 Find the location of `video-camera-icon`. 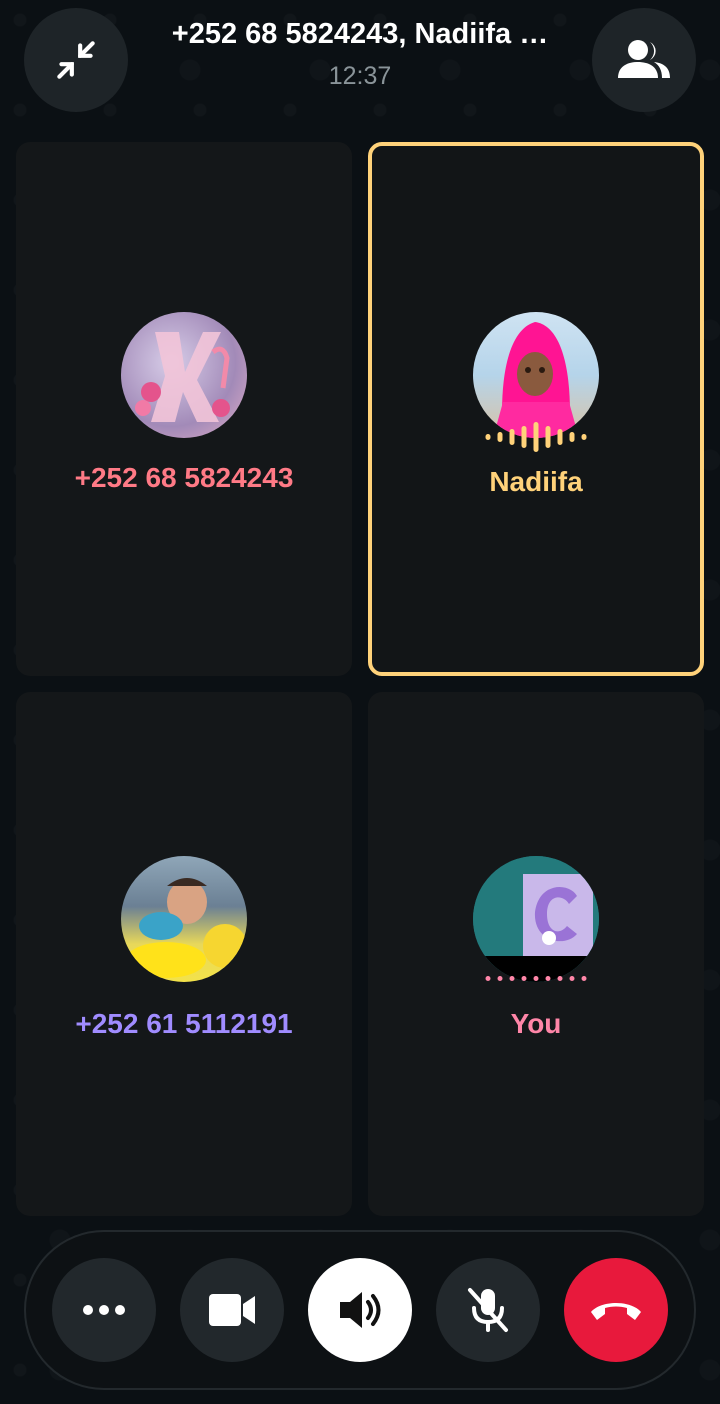

video-camera-icon is located at coordinates (232, 1310).